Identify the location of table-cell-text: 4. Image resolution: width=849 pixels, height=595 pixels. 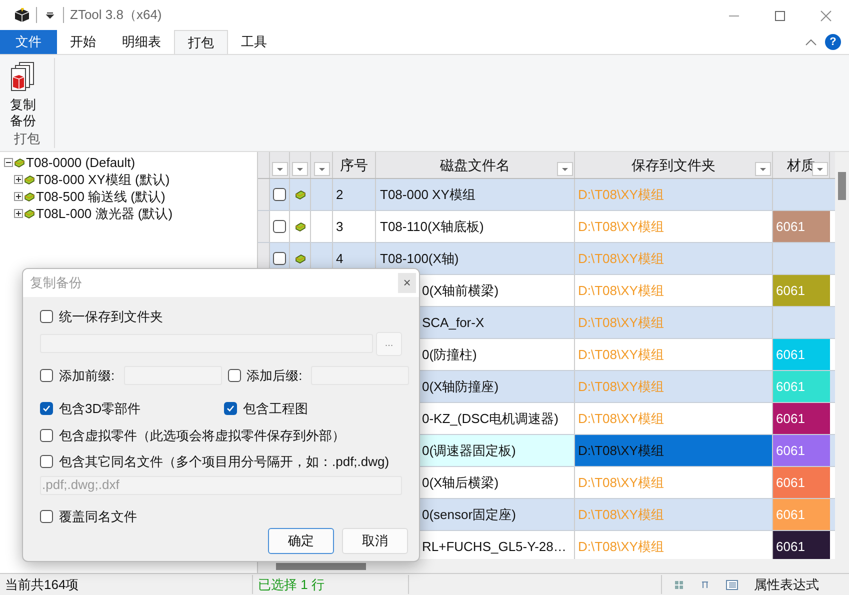
(340, 259).